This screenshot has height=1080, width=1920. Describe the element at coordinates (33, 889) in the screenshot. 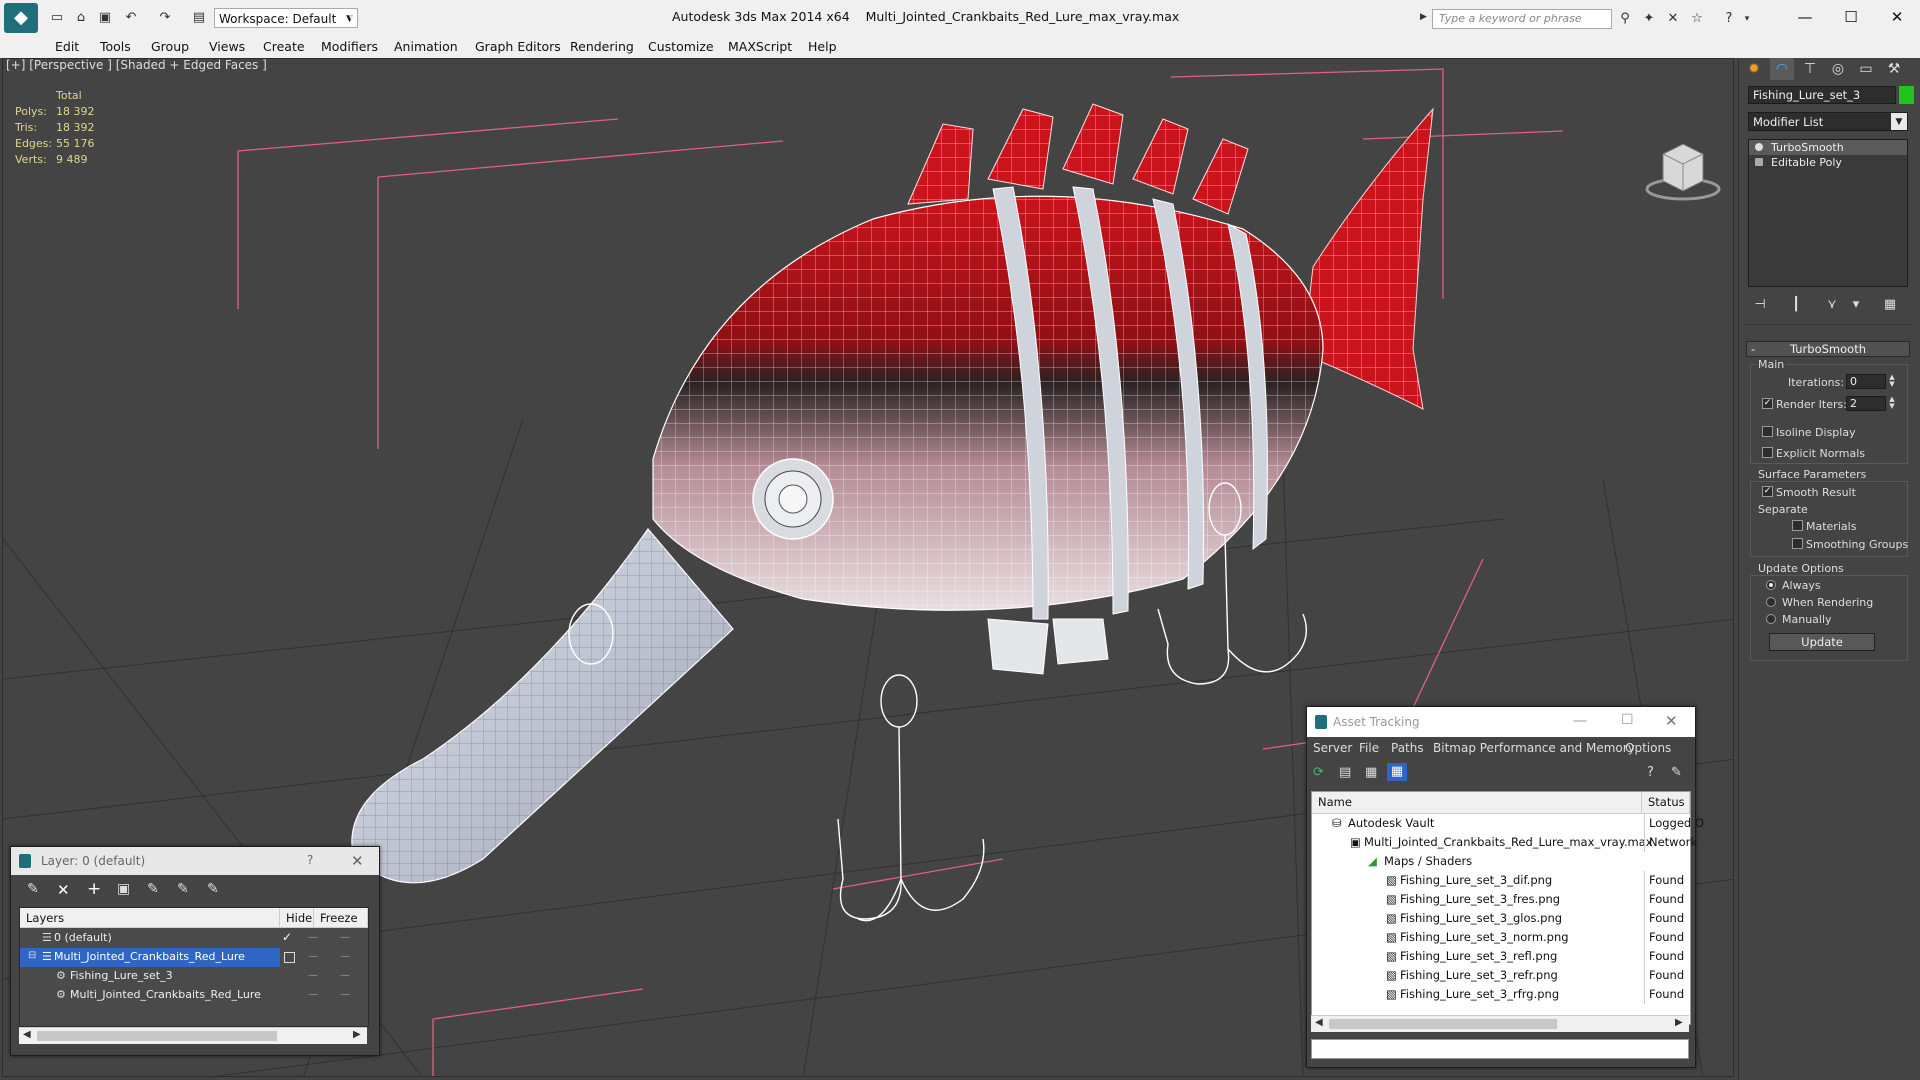

I see `create-layer-icon: ✎` at that location.